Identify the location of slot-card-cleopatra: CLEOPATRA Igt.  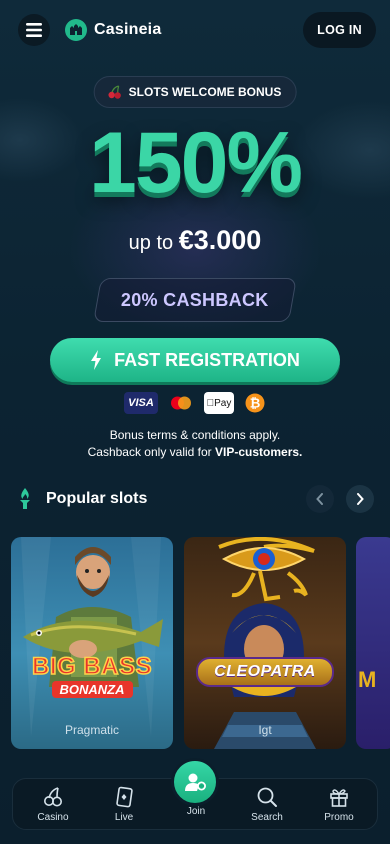
(265, 643).